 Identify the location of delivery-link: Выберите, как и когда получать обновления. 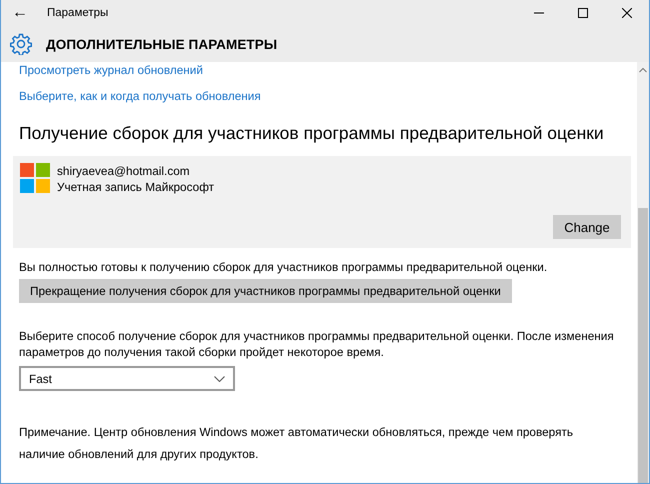
(140, 96).